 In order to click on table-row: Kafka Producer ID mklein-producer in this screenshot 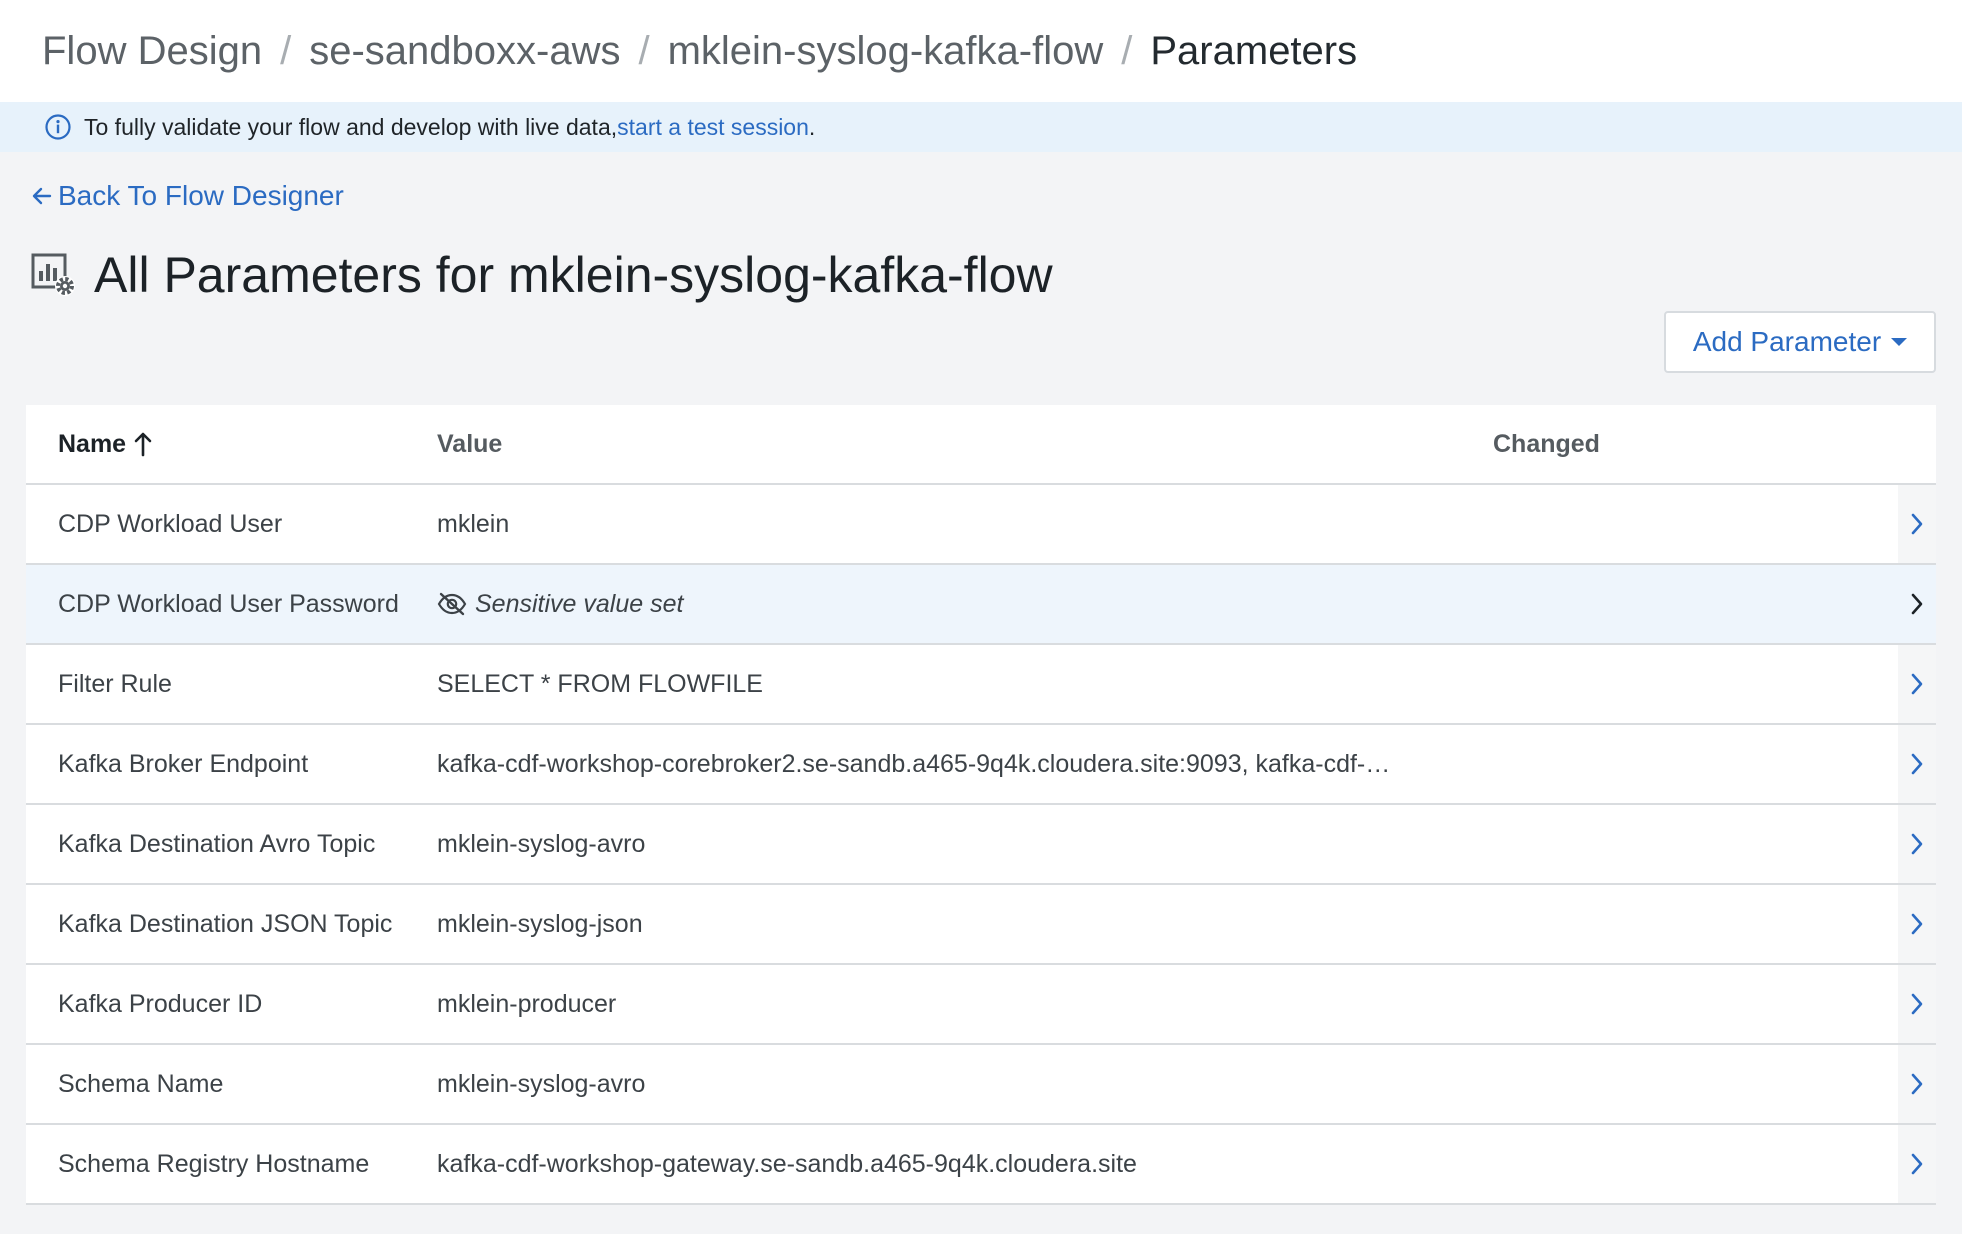, I will do `click(981, 1005)`.